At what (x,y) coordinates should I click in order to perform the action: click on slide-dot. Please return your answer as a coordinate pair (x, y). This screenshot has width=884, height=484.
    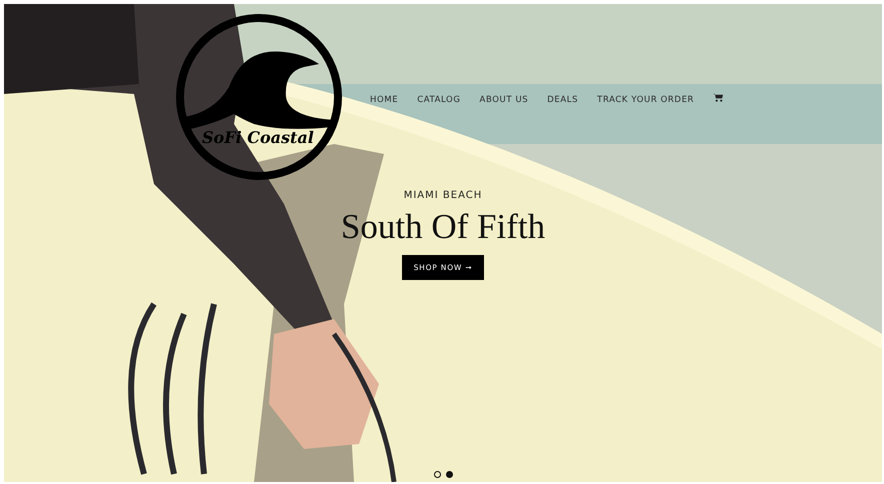
    Looking at the image, I should click on (437, 474).